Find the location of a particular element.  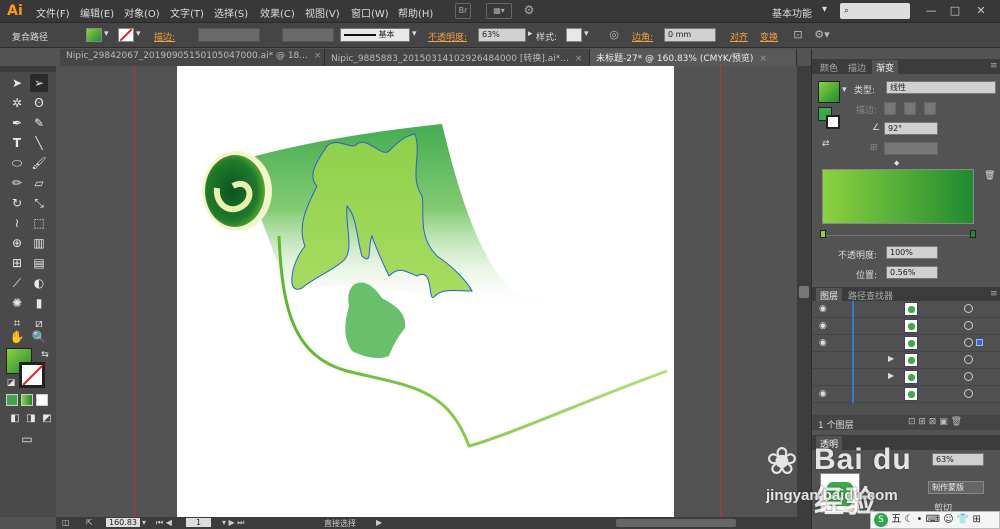

lasso-tool-icon: ʘ is located at coordinates (39, 103).